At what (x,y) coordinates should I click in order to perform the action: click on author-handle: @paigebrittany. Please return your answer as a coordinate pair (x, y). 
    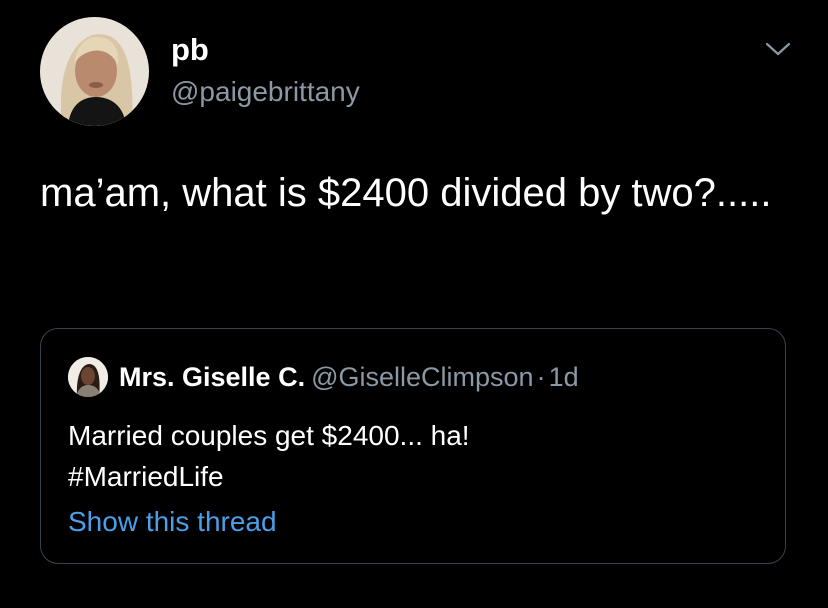
    Looking at the image, I should click on (265, 92).